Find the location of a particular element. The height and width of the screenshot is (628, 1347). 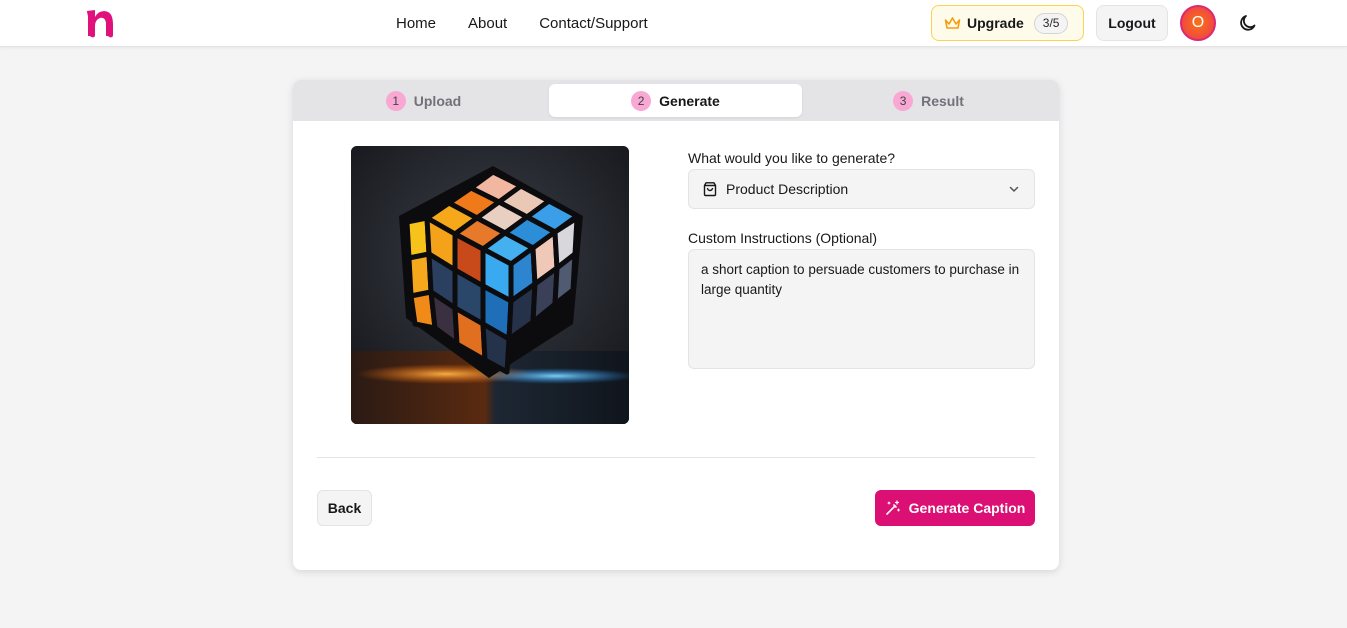

rubiks-cube-image is located at coordinates (490, 285).